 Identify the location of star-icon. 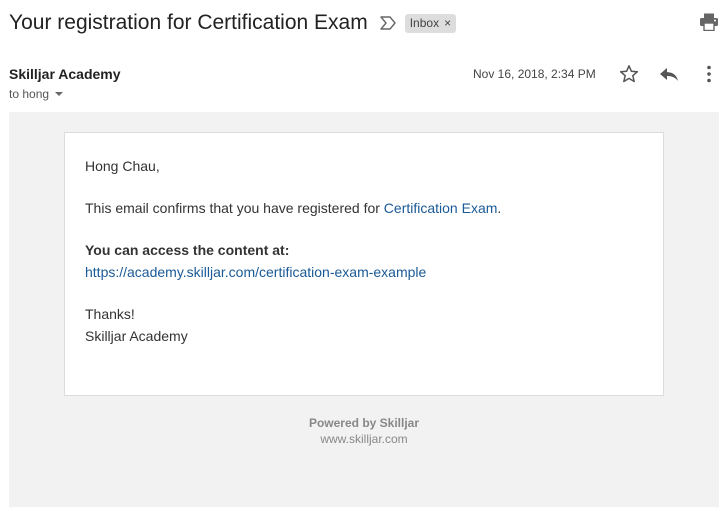
(629, 74).